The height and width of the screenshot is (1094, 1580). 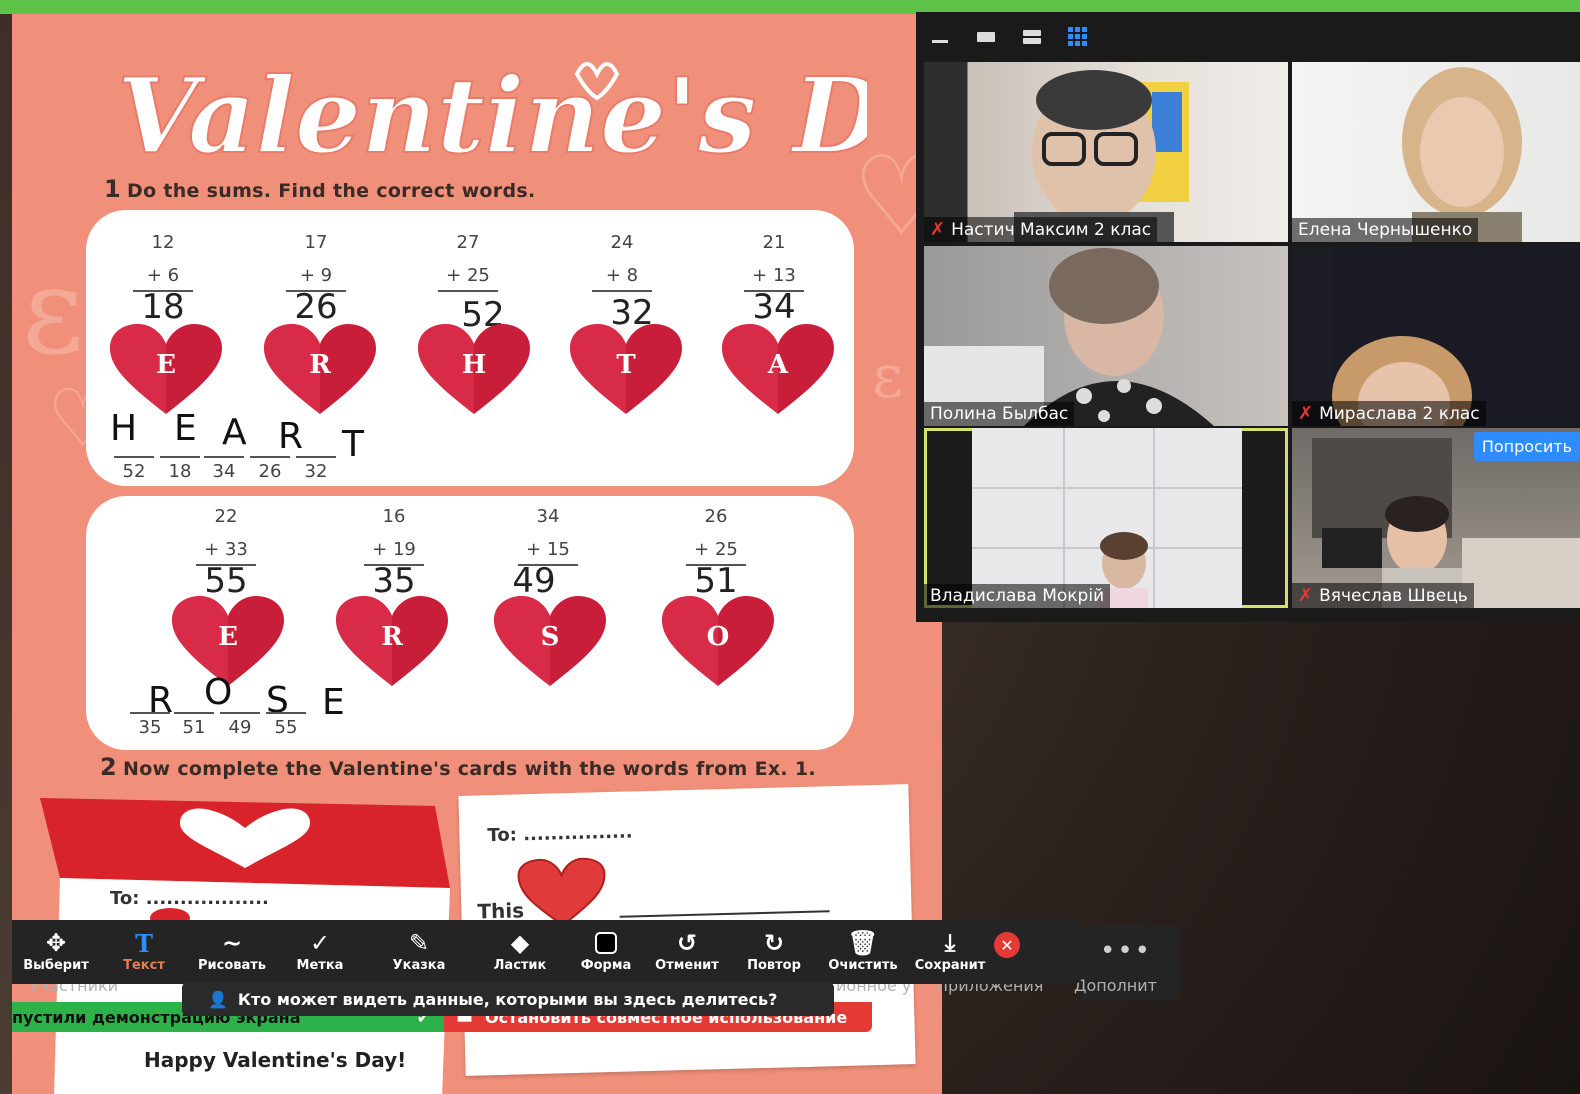 What do you see at coordinates (1017, 596) in the screenshot?
I see `participant-name: Владислава Мокрій` at bounding box center [1017, 596].